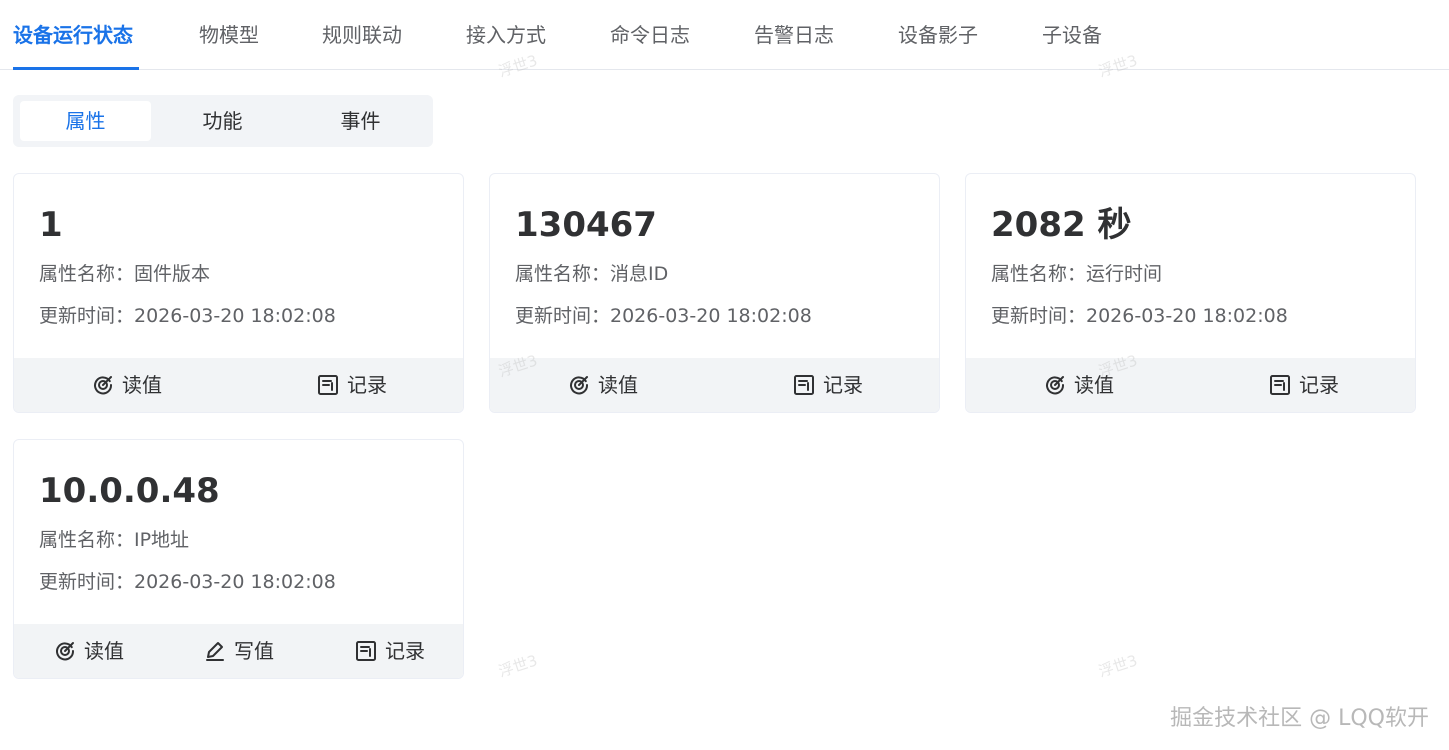 The height and width of the screenshot is (750, 1449). What do you see at coordinates (586, 225) in the screenshot?
I see `property-value: 130467` at bounding box center [586, 225].